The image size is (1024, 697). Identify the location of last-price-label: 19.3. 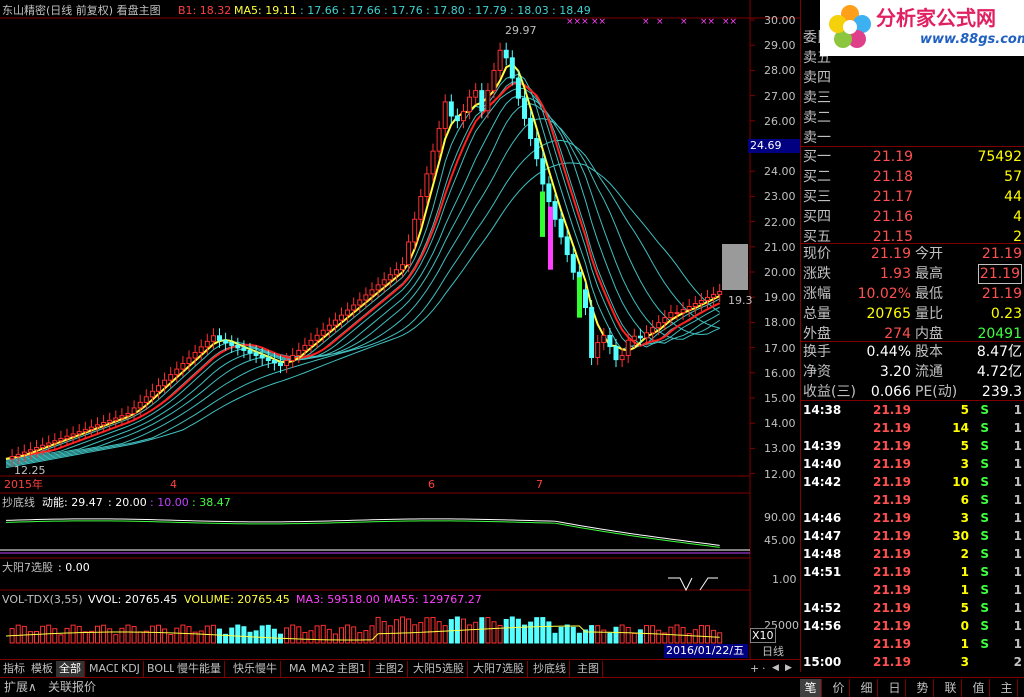
(740, 300).